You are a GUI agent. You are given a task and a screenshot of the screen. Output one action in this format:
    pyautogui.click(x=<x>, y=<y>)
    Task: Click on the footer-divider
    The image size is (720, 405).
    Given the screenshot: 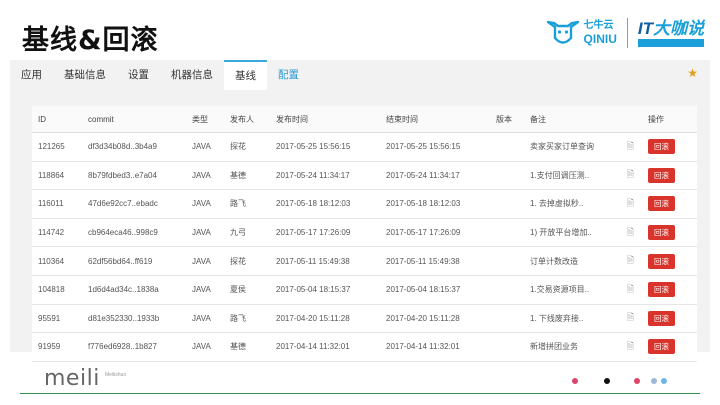 What is the action you would take?
    pyautogui.click(x=360, y=393)
    